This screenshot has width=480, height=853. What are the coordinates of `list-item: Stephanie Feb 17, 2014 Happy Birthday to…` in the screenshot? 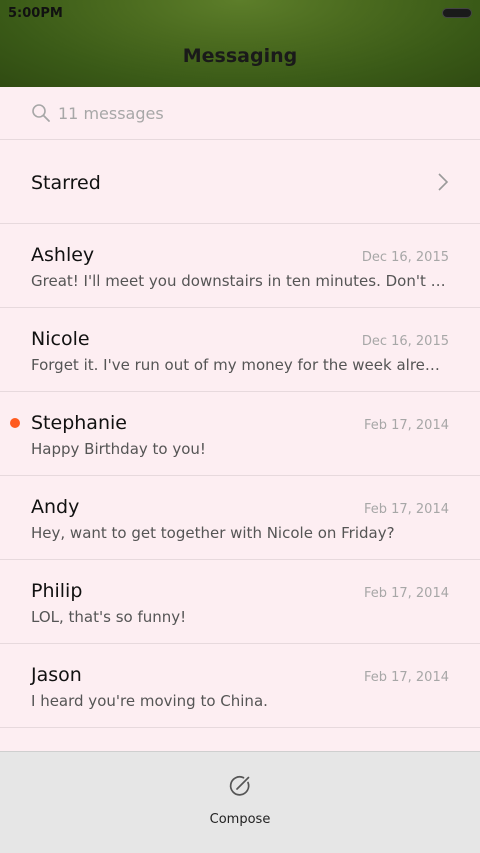 It's located at (240, 434).